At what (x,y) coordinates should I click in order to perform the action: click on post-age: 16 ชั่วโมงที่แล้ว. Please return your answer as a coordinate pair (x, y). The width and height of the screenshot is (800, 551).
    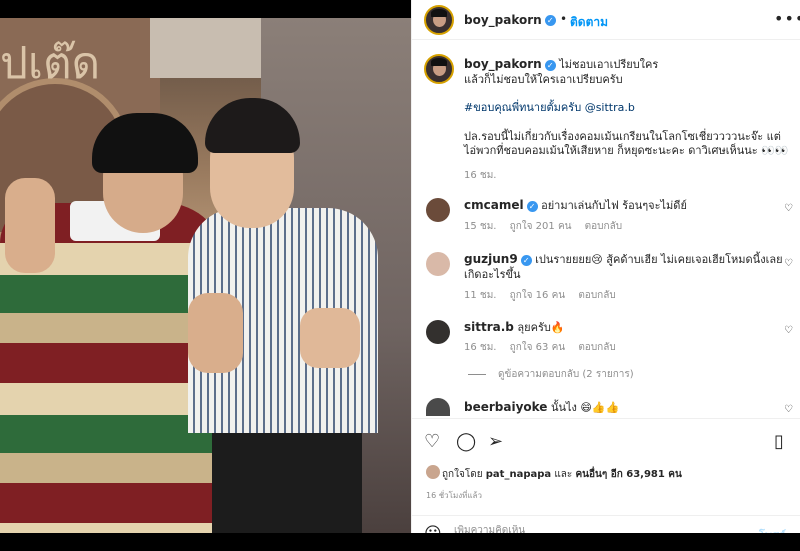
    Looking at the image, I should click on (454, 495).